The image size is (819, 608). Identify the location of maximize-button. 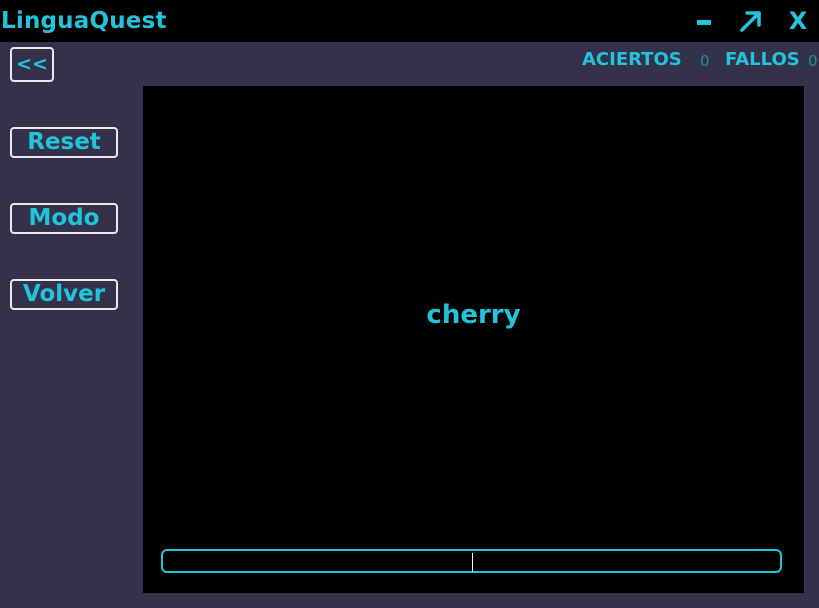
(751, 21).